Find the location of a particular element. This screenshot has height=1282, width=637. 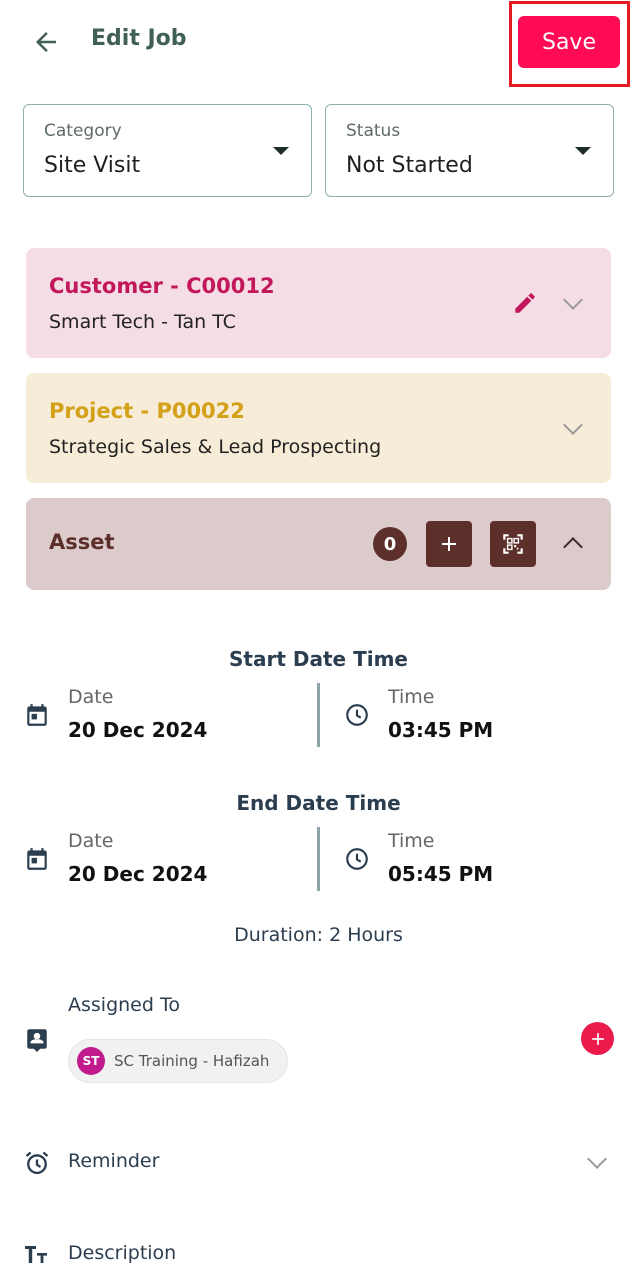

alarm-clock-icon is located at coordinates (37, 1163).